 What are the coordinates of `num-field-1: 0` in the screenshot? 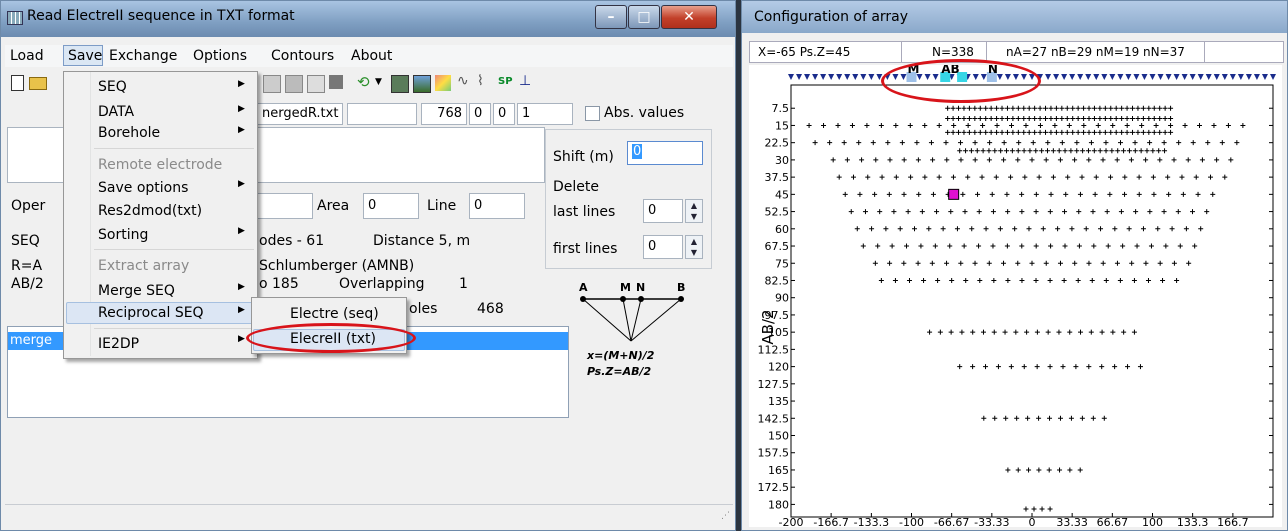 It's located at (480, 114).